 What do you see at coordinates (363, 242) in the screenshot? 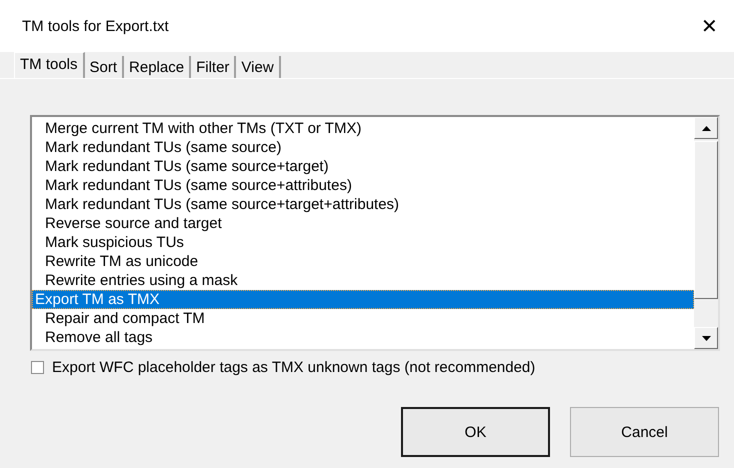
I see `list-item: Mark suspicious TUs` at bounding box center [363, 242].